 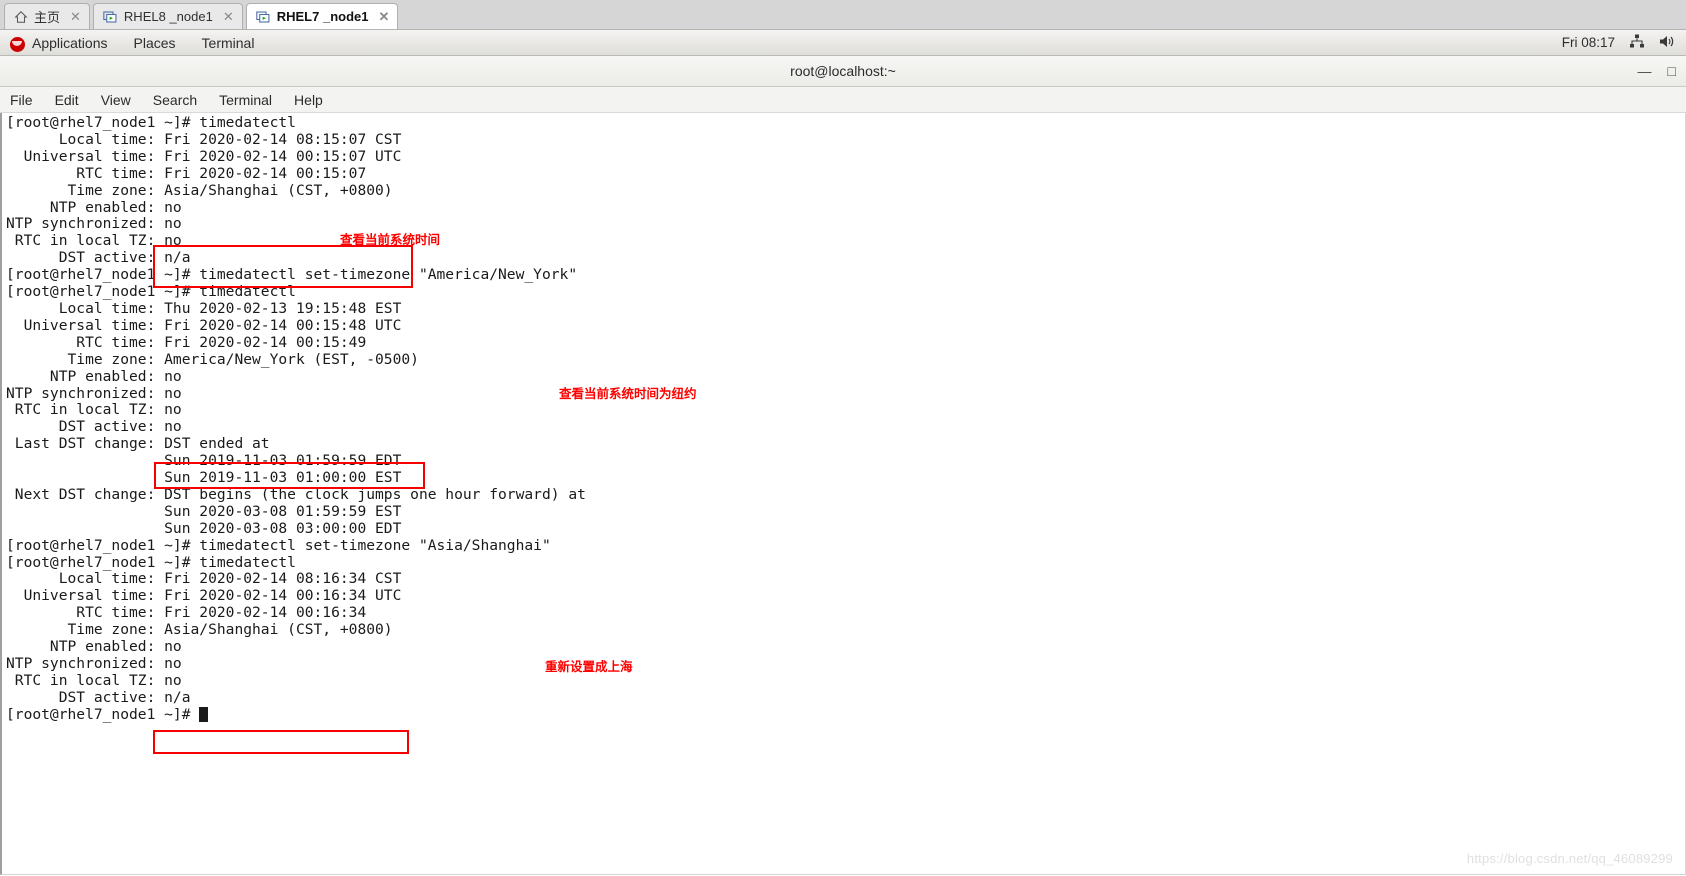 I want to click on menu-places: Places, so click(x=155, y=43).